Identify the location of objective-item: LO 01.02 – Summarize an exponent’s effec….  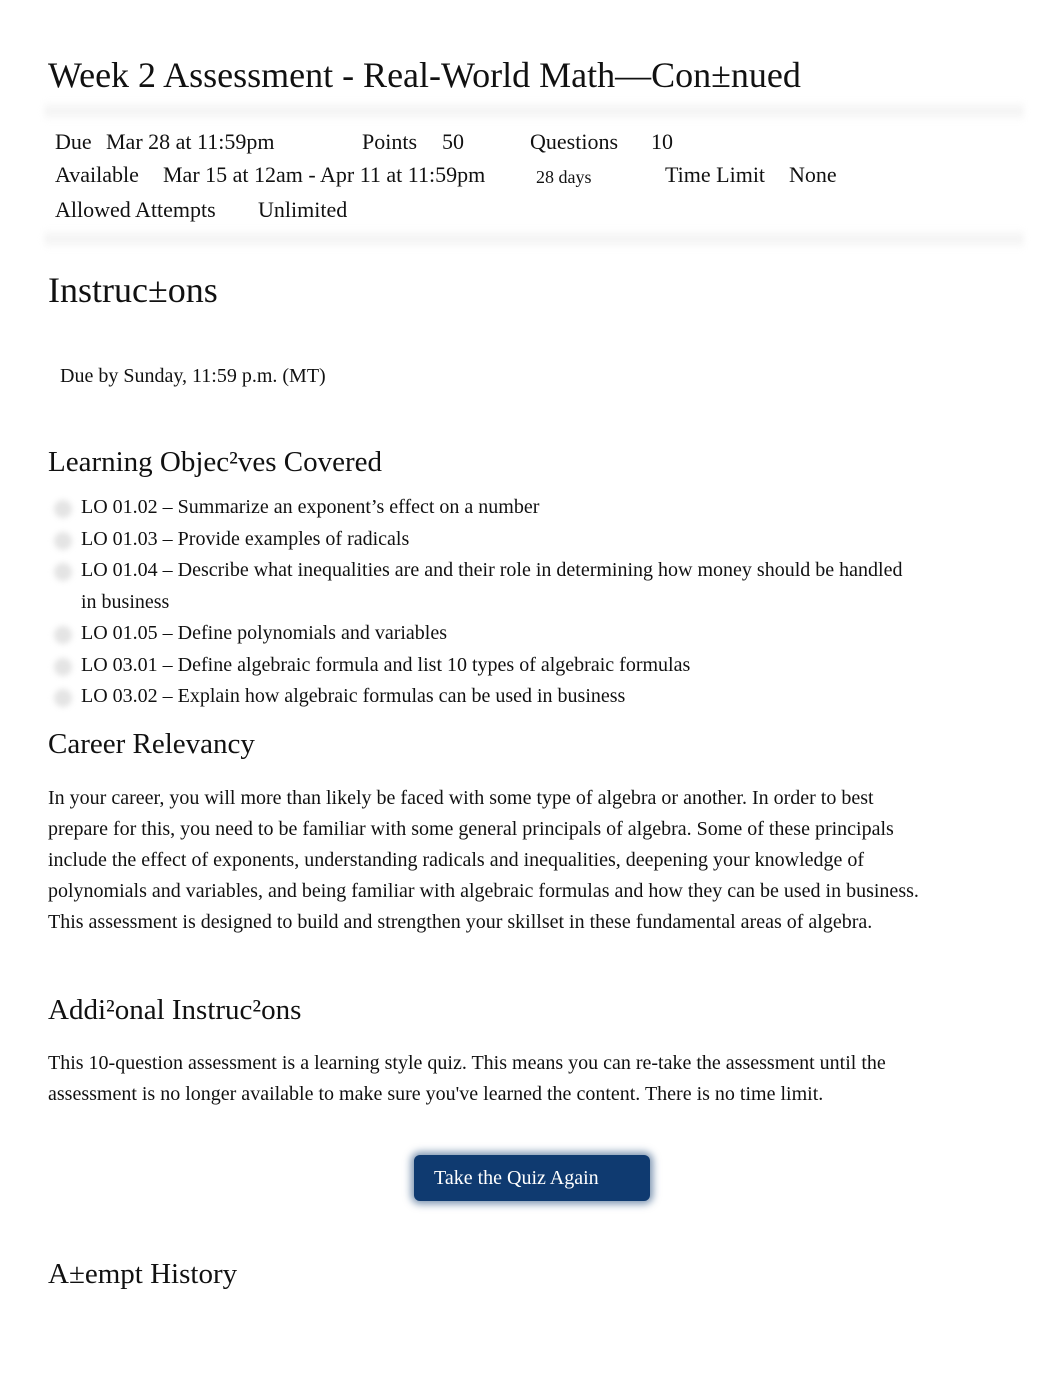
(478, 508).